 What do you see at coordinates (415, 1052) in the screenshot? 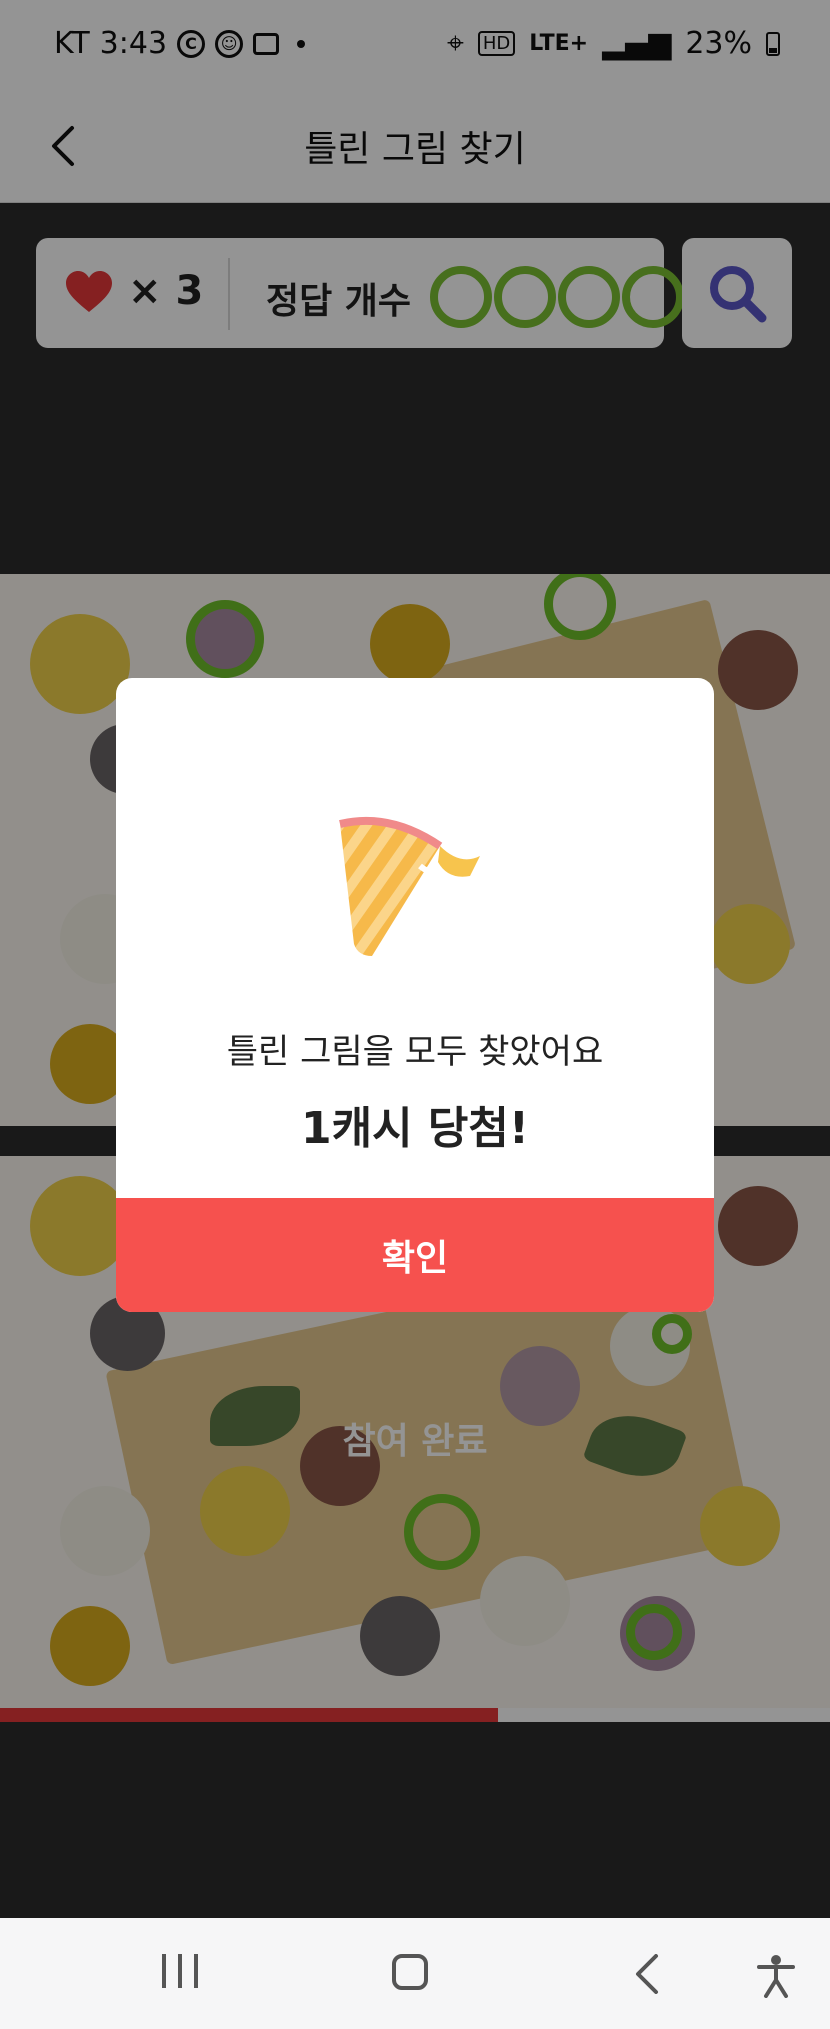
I see `result-message: 틀린 그림을 모두 찾았어요` at bounding box center [415, 1052].